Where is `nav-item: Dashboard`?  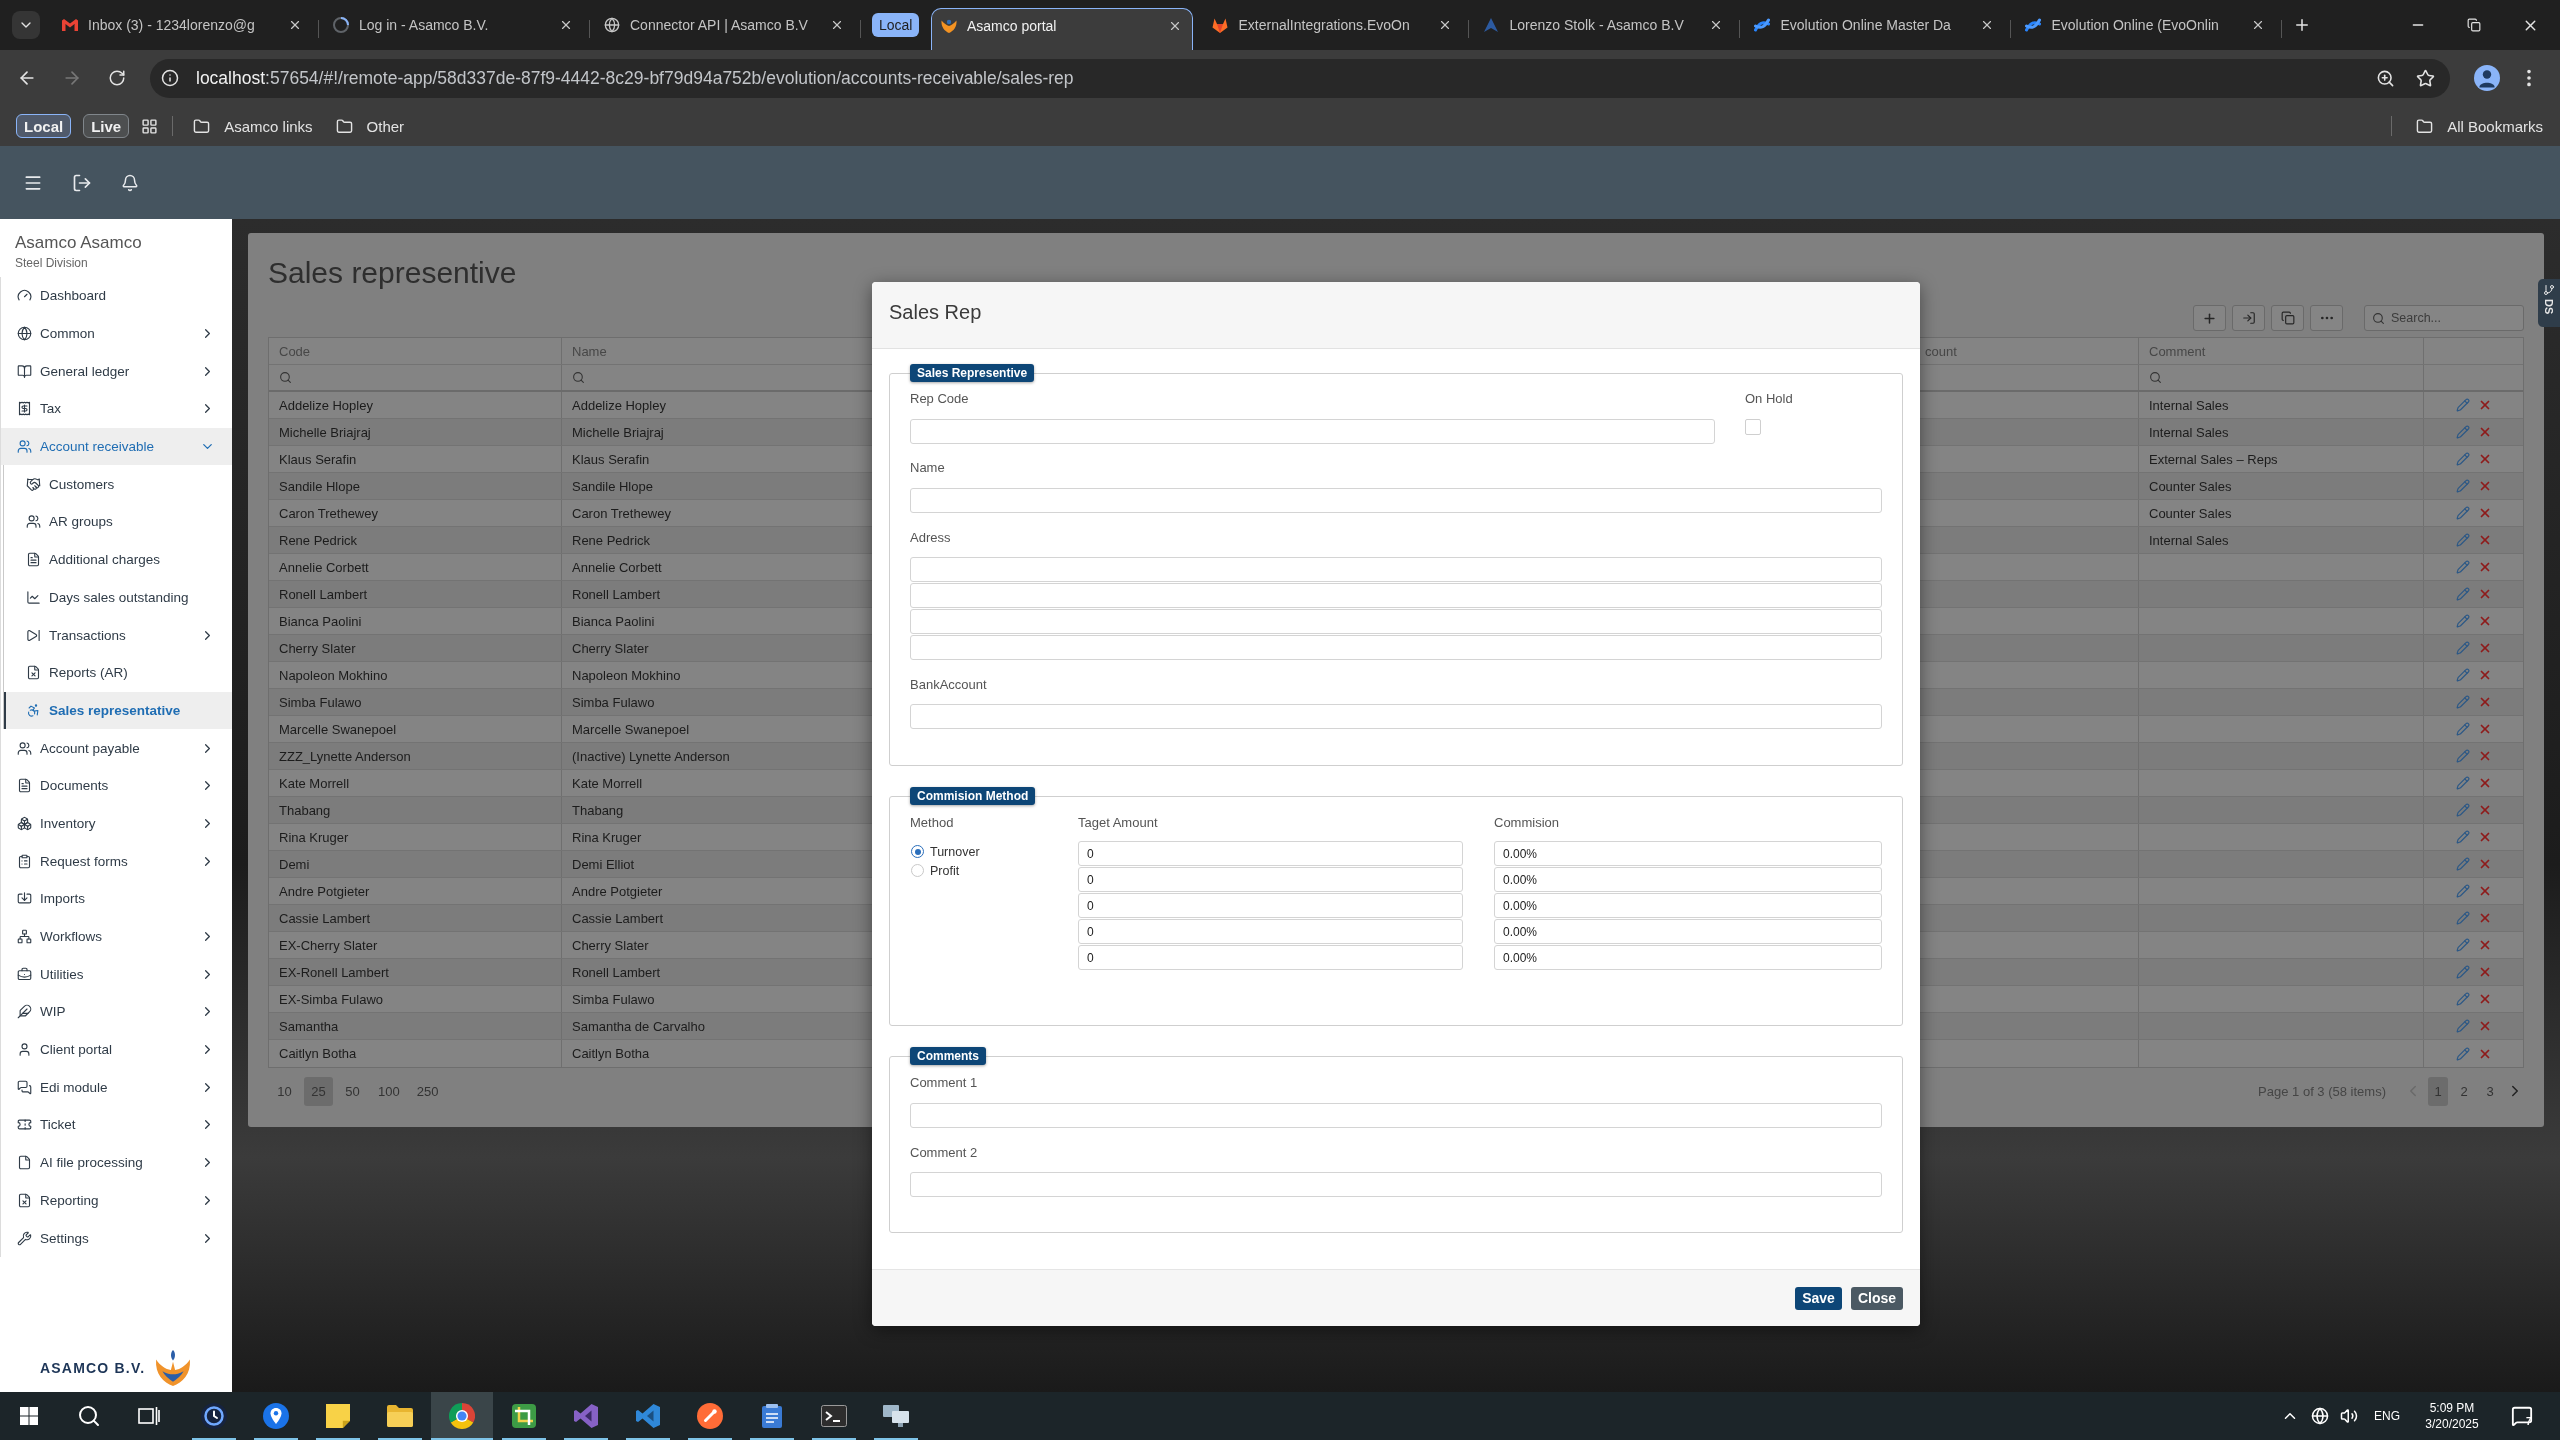 nav-item: Dashboard is located at coordinates (116, 296).